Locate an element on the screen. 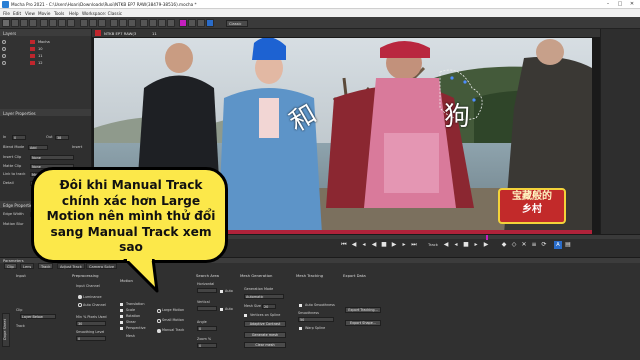 The width and height of the screenshot is (640, 360). menu-movie: Movie is located at coordinates (44, 13).